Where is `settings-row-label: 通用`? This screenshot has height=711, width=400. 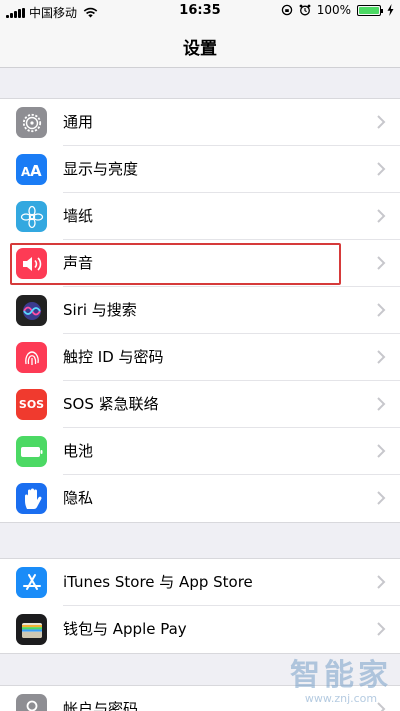 settings-row-label: 通用 is located at coordinates (78, 122).